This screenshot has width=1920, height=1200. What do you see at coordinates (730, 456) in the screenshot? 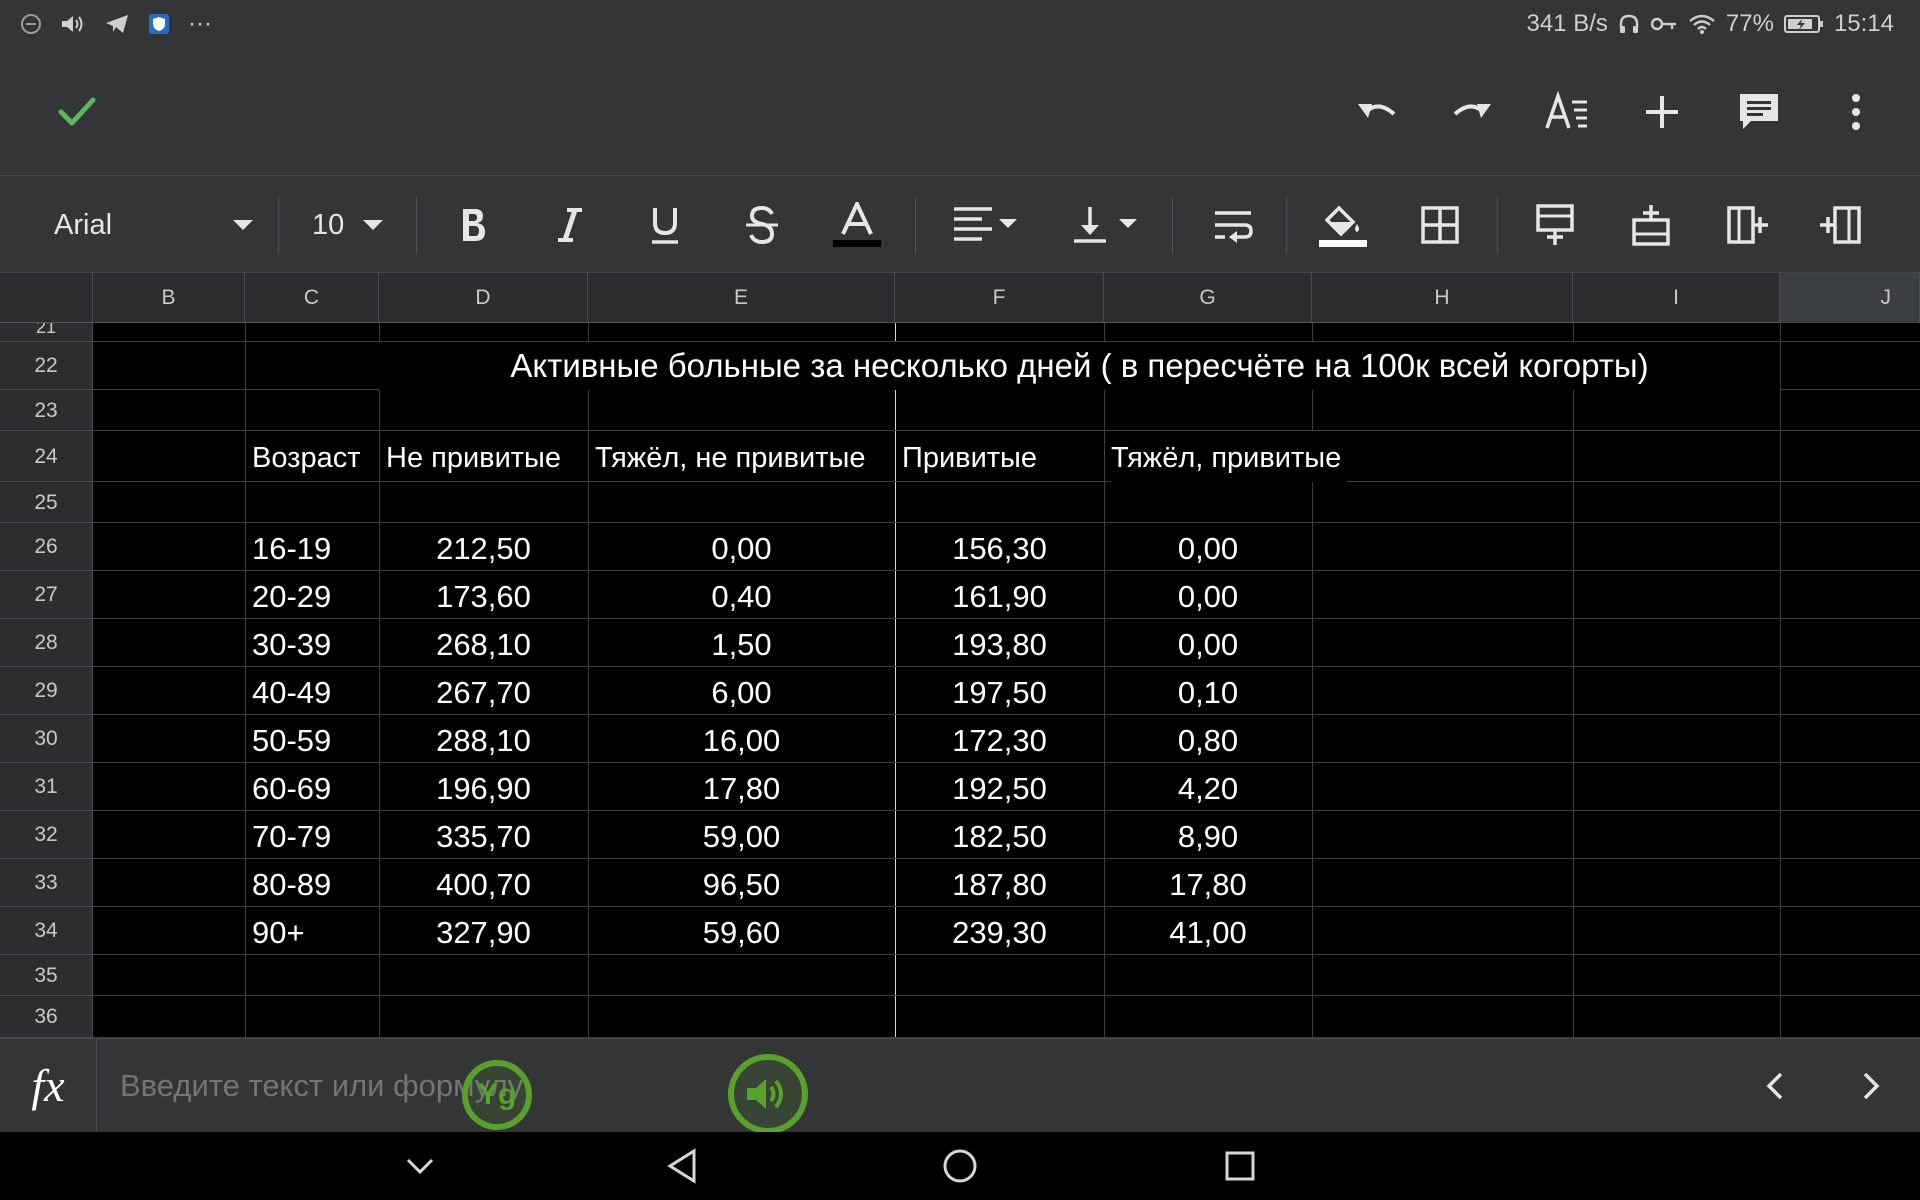
I see `header-severe-unvaccinated: Тяжёл, не привитые` at bounding box center [730, 456].